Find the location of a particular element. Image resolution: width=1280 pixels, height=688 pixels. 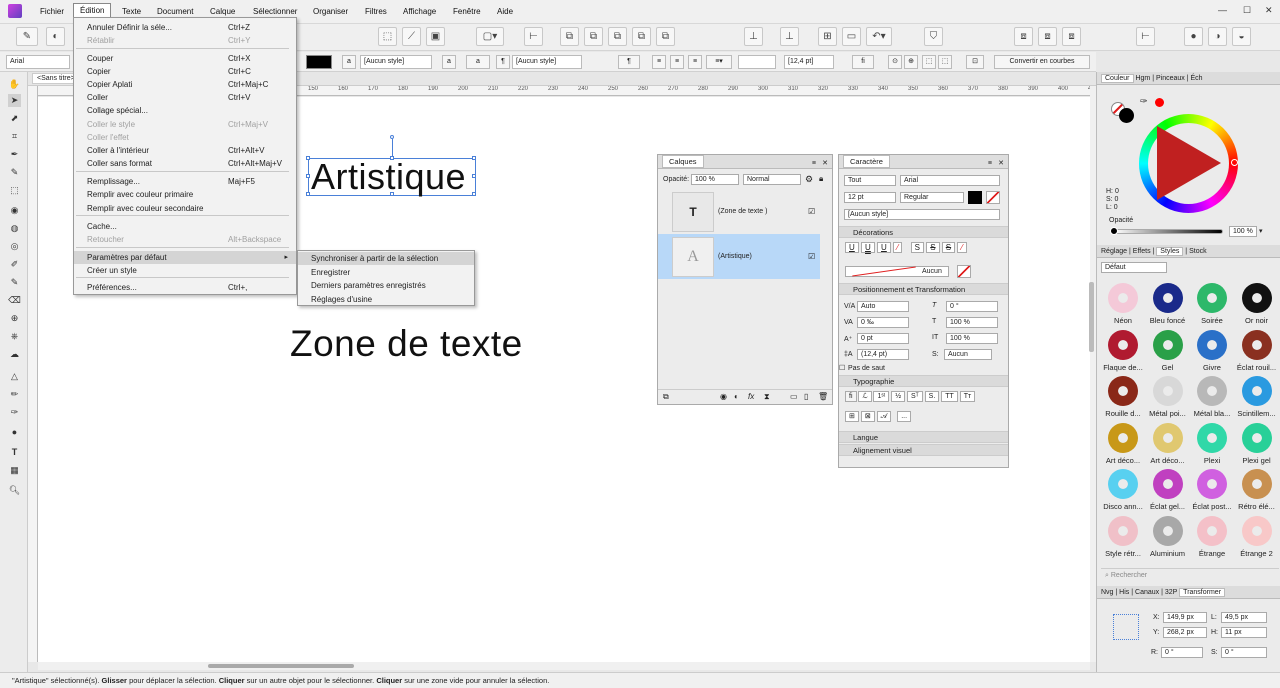

style-preset: Bleu foncé is located at coordinates (1168, 303).